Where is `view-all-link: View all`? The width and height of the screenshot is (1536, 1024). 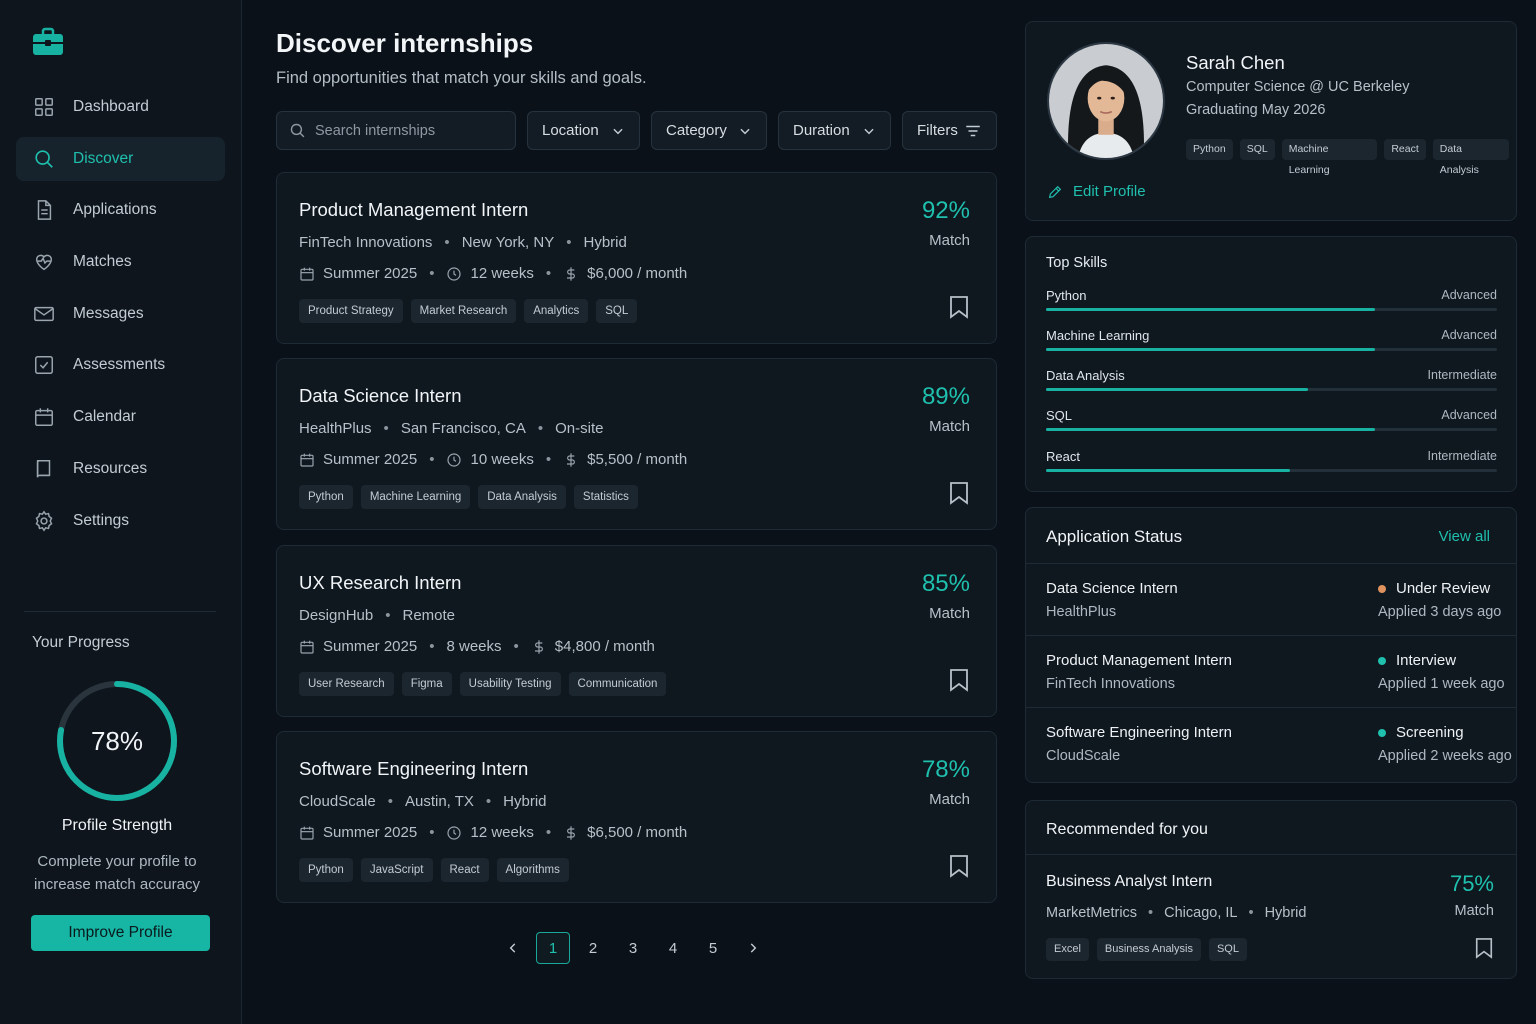
view-all-link: View all is located at coordinates (1464, 536).